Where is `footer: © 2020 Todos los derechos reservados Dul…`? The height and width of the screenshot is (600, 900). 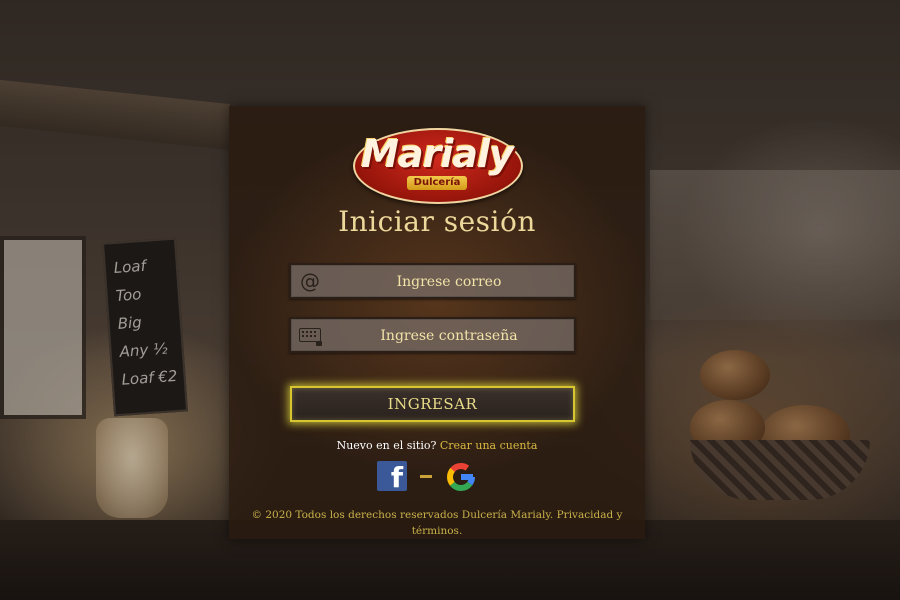
footer: © 2020 Todos los derechos reservados Dul… is located at coordinates (437, 523).